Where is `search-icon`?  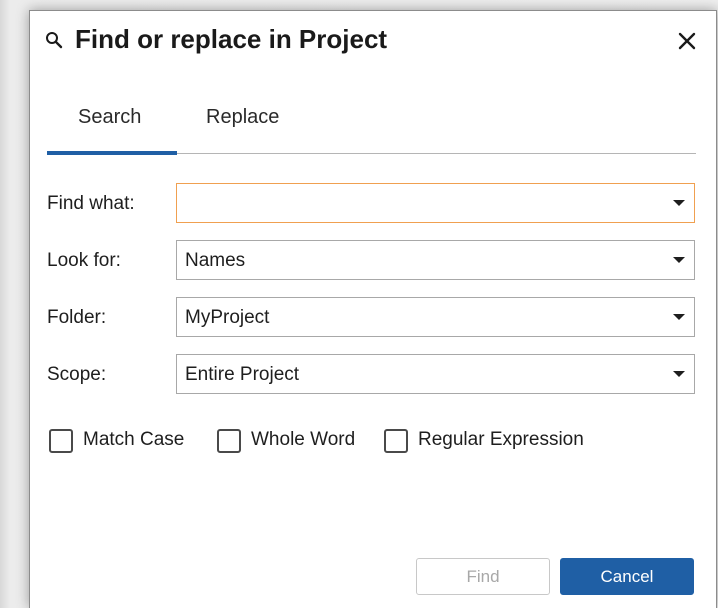 search-icon is located at coordinates (54, 40).